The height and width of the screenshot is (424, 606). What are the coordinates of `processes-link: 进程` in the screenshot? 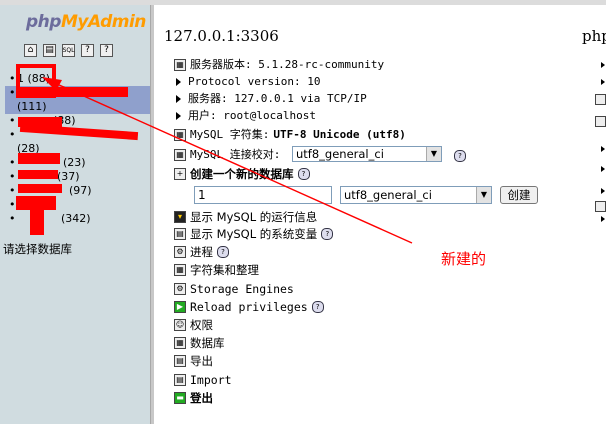 It's located at (201, 252).